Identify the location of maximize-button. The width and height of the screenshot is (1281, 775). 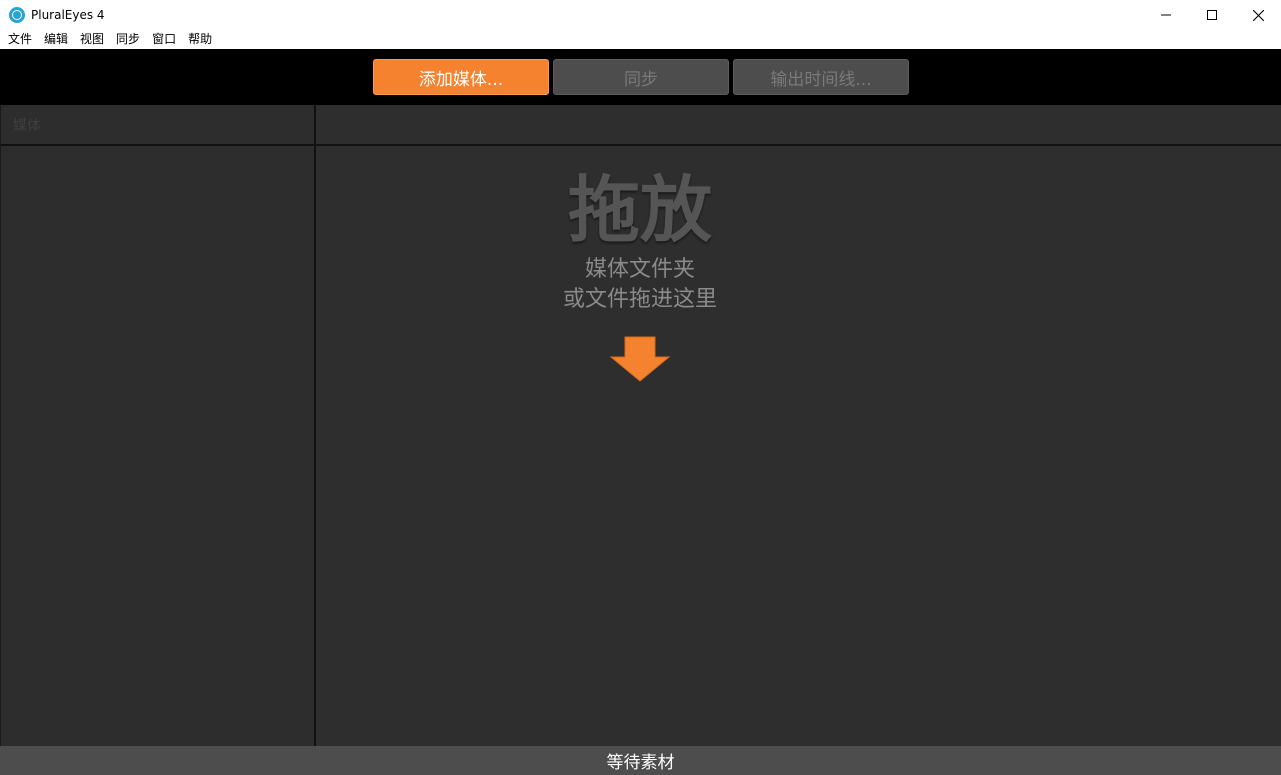
(1212, 15).